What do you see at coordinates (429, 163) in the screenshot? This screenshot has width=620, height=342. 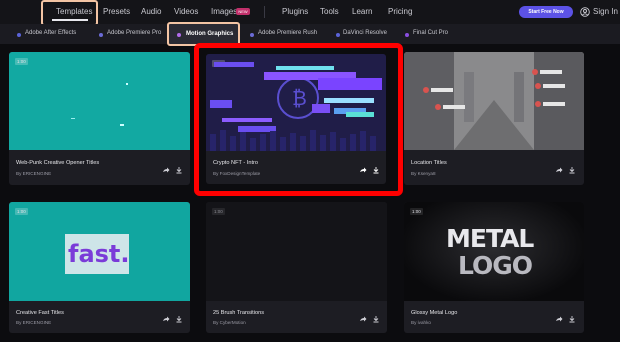 I see `card-title: Location Titles` at bounding box center [429, 163].